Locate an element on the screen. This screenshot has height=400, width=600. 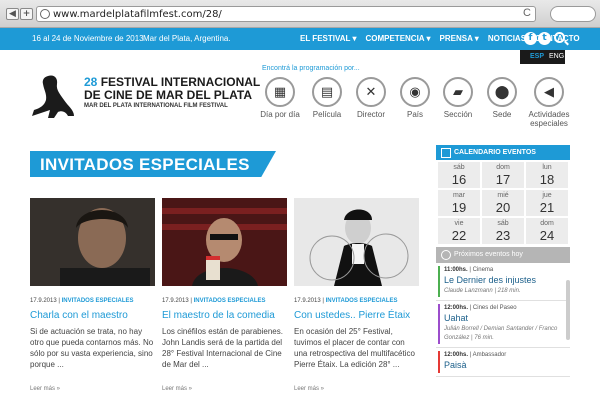
calendar-day: sáb 16 is located at coordinates (459, 175).